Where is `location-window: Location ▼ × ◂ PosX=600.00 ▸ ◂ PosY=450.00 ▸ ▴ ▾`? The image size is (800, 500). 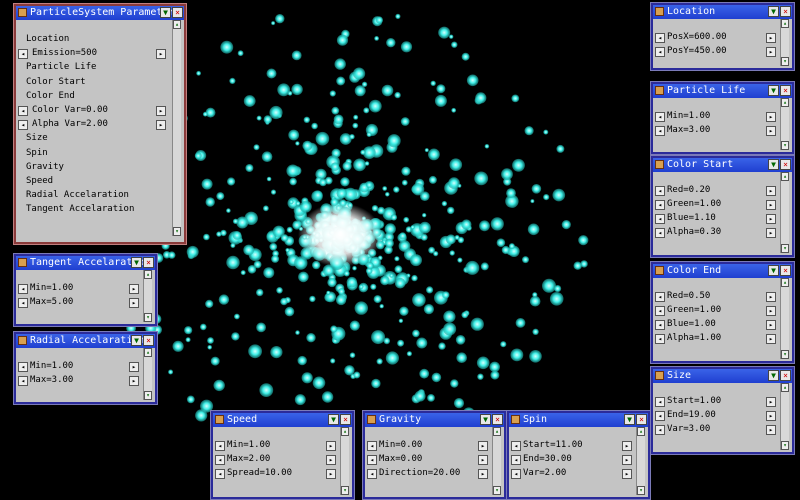
location-window: Location ▼ × ◂ PosX=600.00 ▸ ◂ PosY=450.00 ▸ ▴ ▾ is located at coordinates (722, 36).